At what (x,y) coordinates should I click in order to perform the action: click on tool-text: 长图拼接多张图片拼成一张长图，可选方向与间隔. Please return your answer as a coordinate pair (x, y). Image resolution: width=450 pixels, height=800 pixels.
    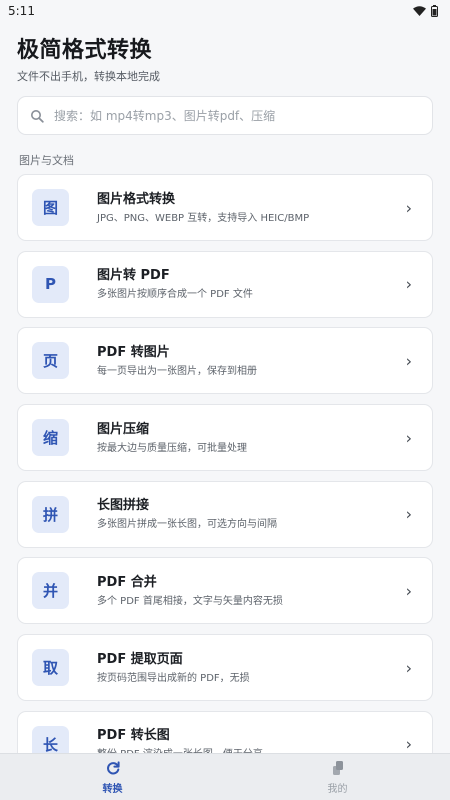
    Looking at the image, I should click on (264, 514).